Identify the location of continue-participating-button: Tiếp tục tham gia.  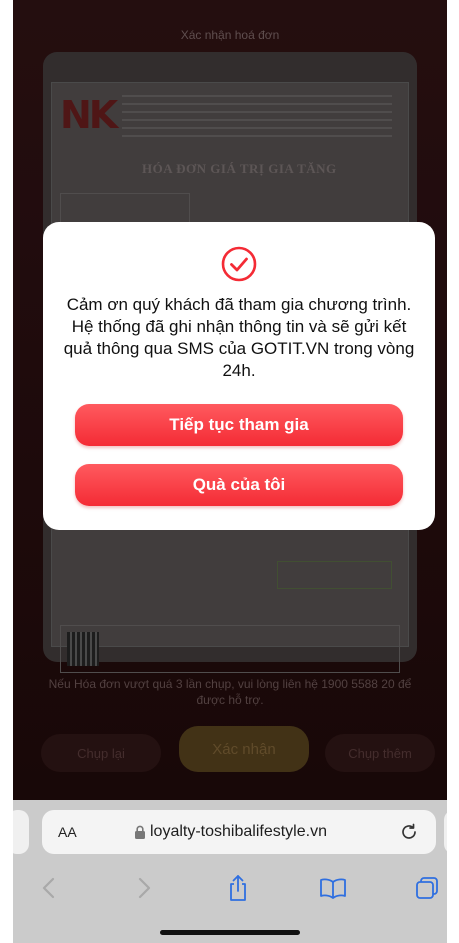
(239, 425).